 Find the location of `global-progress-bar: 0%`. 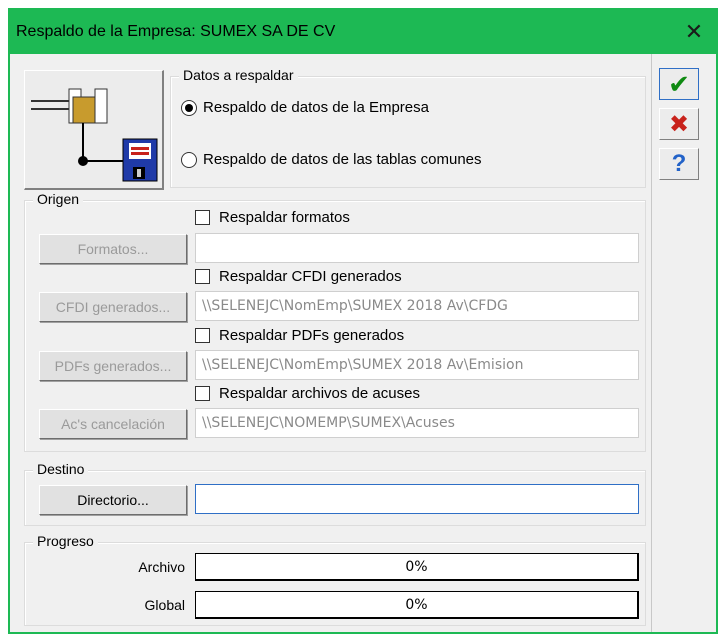

global-progress-bar: 0% is located at coordinates (417, 605).